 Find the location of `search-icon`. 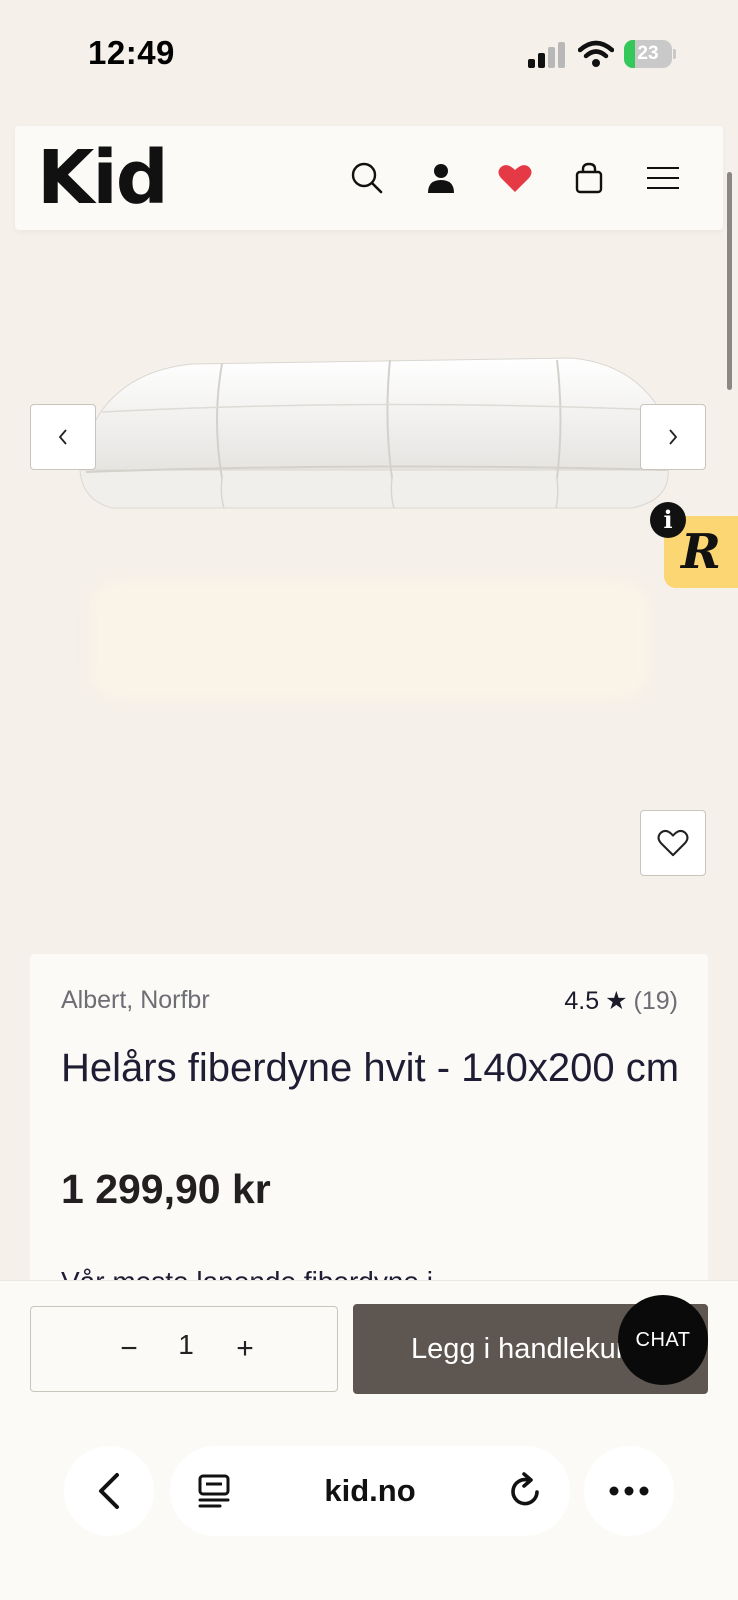

search-icon is located at coordinates (367, 178).